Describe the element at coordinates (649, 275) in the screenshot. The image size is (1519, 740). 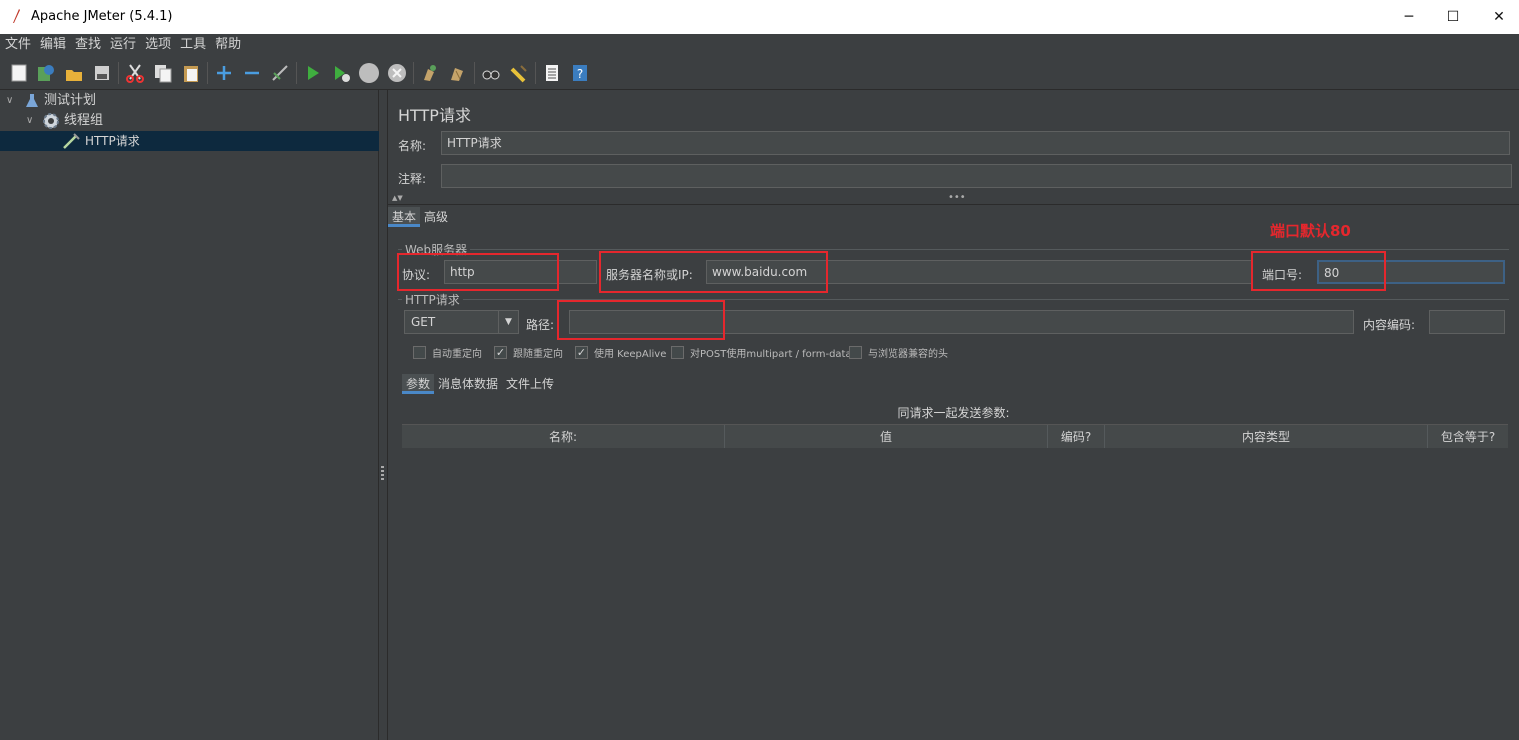
I see `server-label: 服务器名称或IP:` at that location.